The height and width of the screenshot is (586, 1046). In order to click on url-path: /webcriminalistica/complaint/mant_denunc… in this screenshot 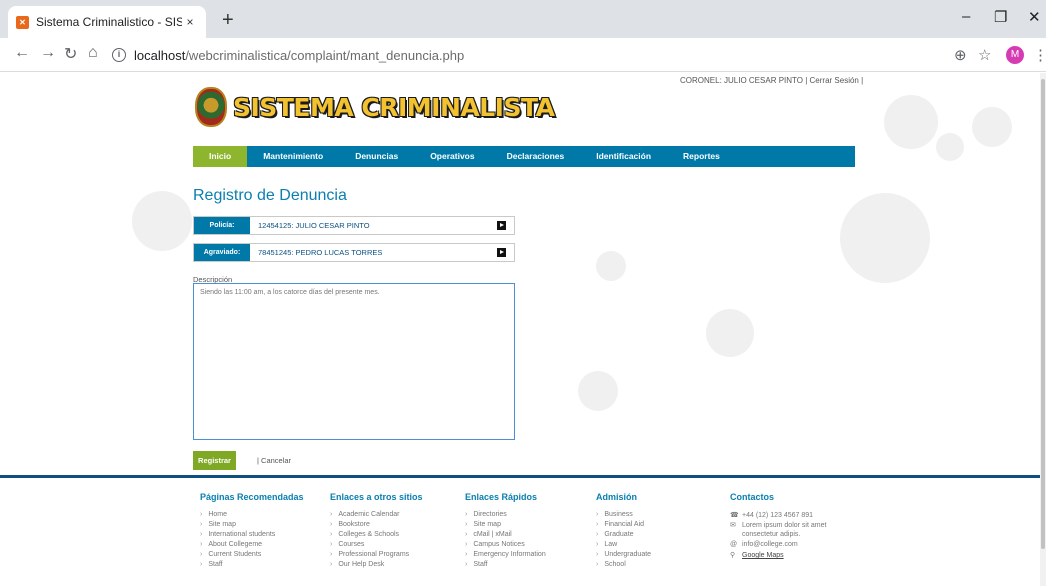, I will do `click(325, 55)`.